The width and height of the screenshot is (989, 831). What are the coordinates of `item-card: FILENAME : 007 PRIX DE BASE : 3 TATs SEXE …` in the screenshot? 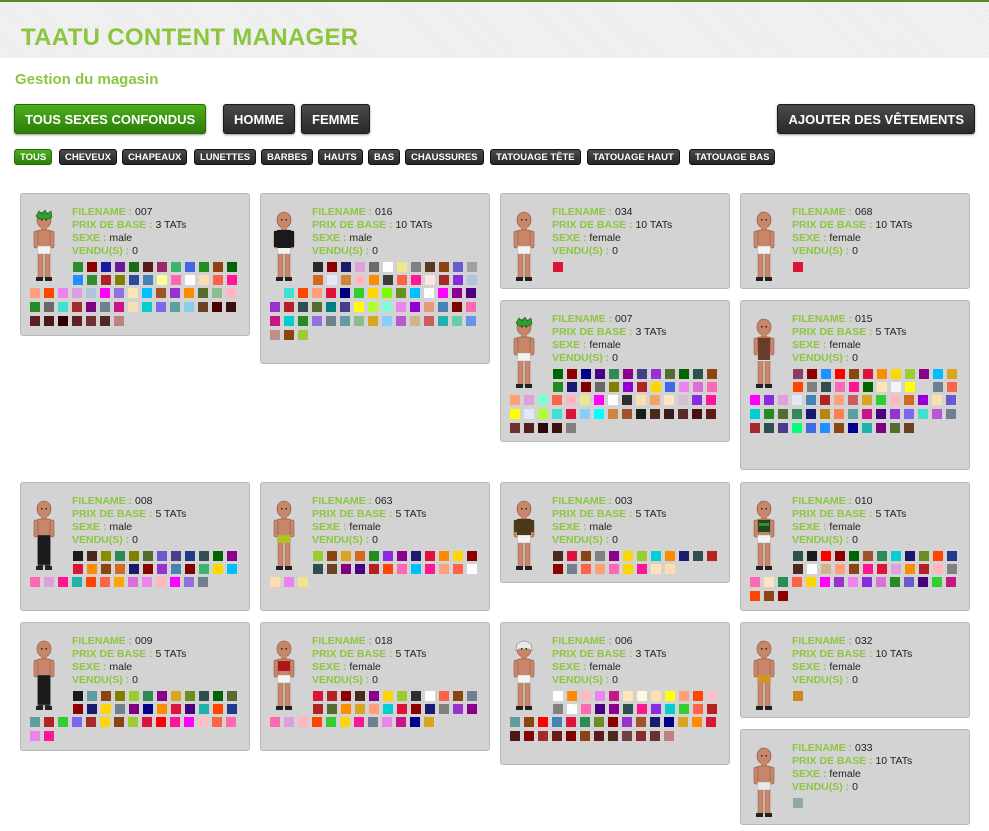 It's located at (615, 371).